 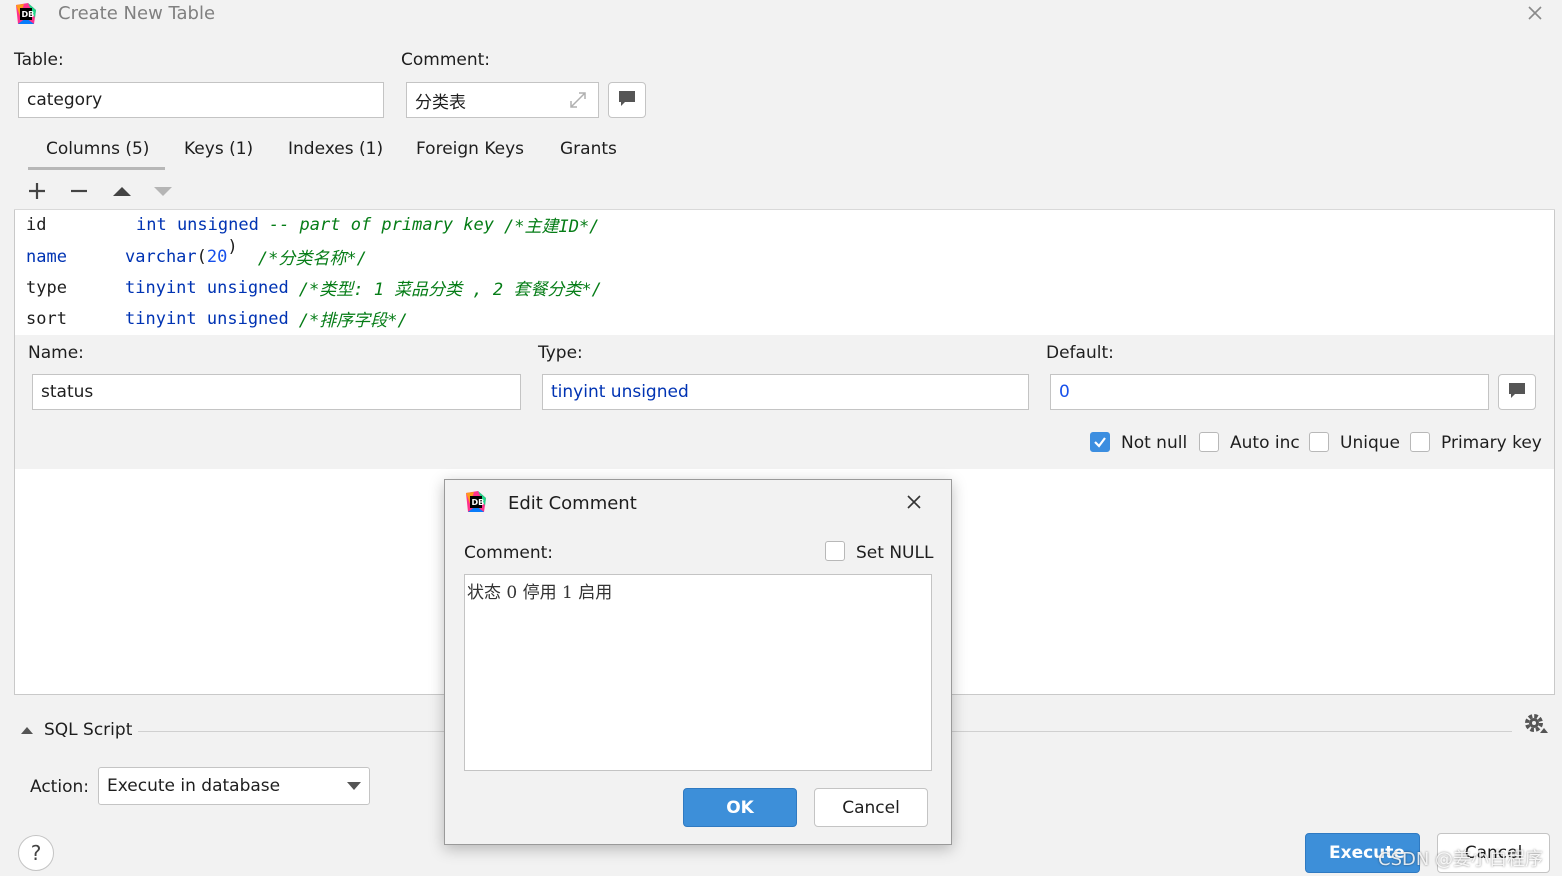 What do you see at coordinates (46, 318) in the screenshot?
I see `column-name: sort` at bounding box center [46, 318].